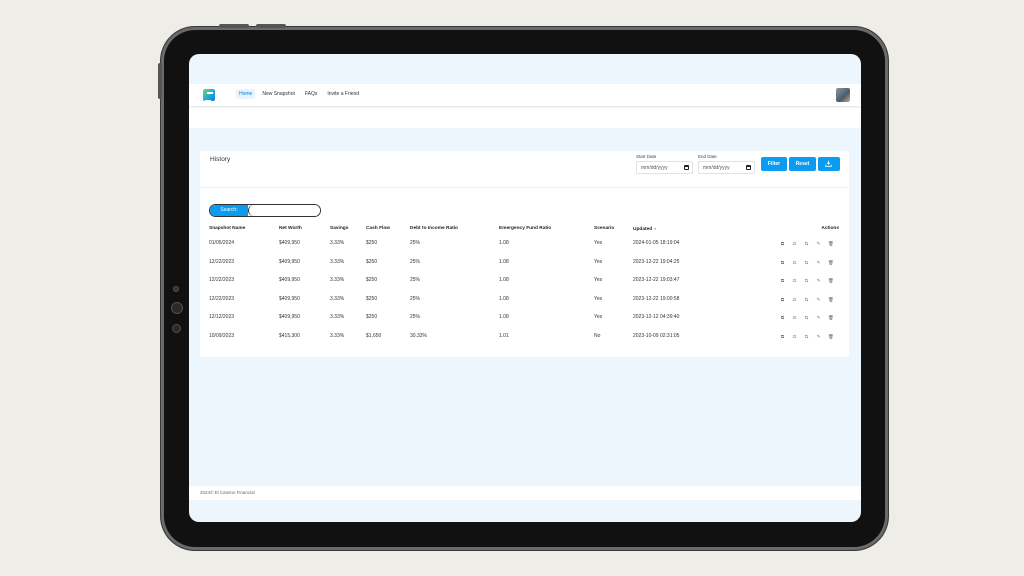  I want to click on col-debt-income: Debt to Income Ratio, so click(434, 228).